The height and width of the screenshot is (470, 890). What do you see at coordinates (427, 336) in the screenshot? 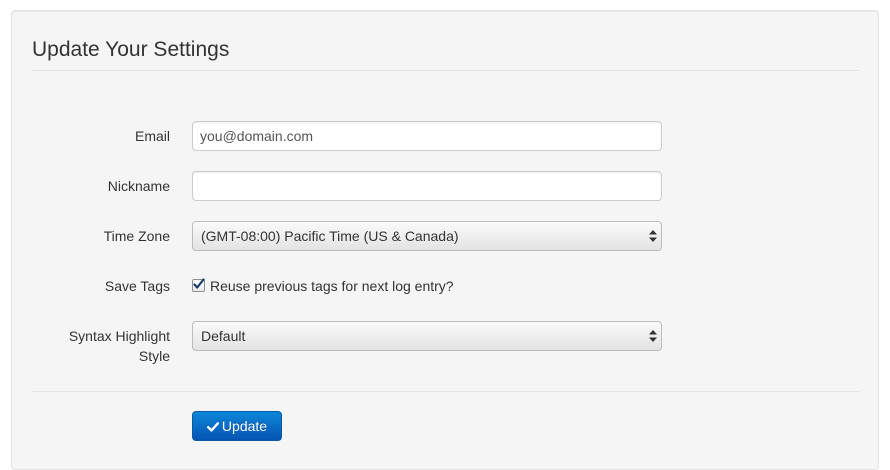
I see `syntax-highlight-select: Default` at bounding box center [427, 336].